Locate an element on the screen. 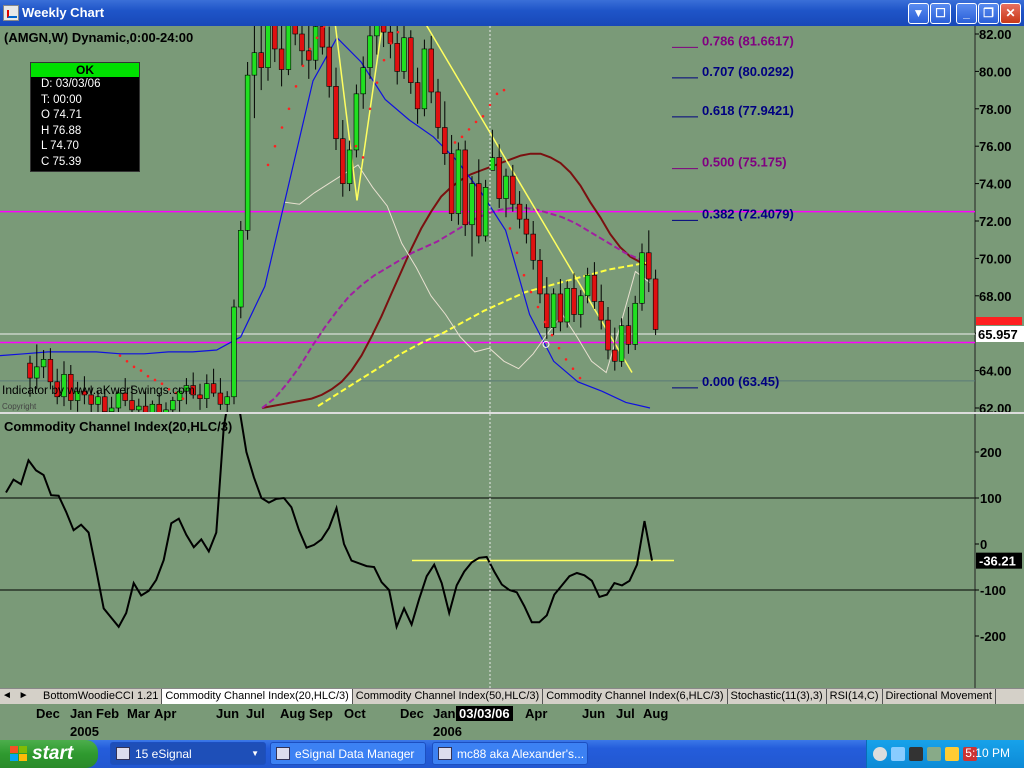 Image resolution: width=1024 pixels, height=768 pixels. date-label: Feb is located at coordinates (108, 713).